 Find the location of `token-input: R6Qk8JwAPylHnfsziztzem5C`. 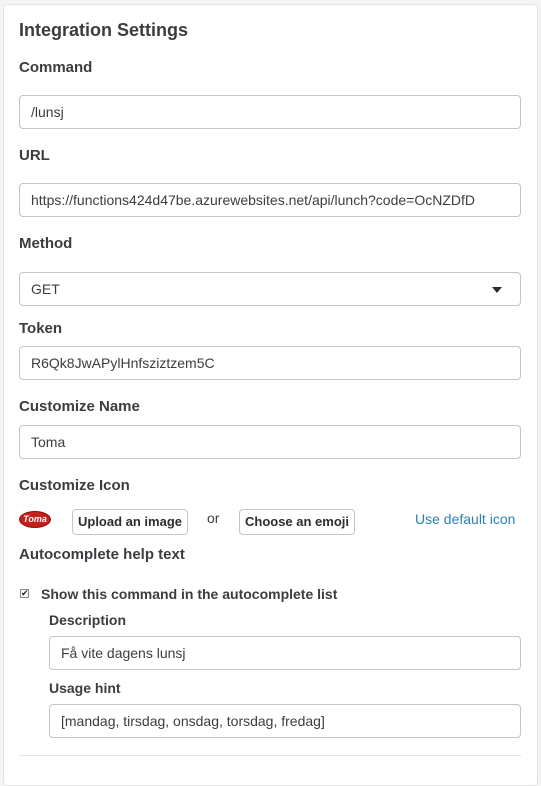

token-input: R6Qk8JwAPylHnfsziztzem5C is located at coordinates (270, 363).